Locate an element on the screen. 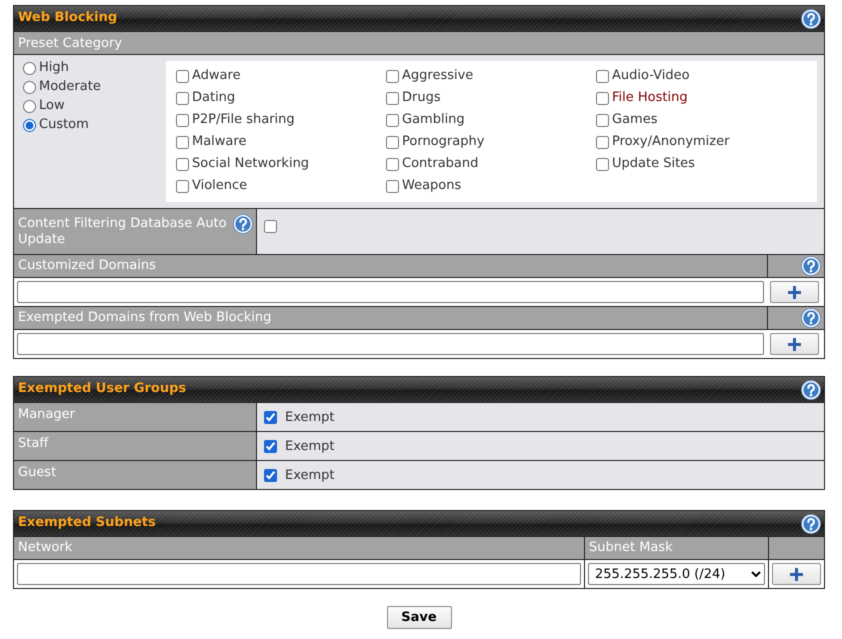 This screenshot has height=639, width=842. category-label: Games is located at coordinates (635, 120).